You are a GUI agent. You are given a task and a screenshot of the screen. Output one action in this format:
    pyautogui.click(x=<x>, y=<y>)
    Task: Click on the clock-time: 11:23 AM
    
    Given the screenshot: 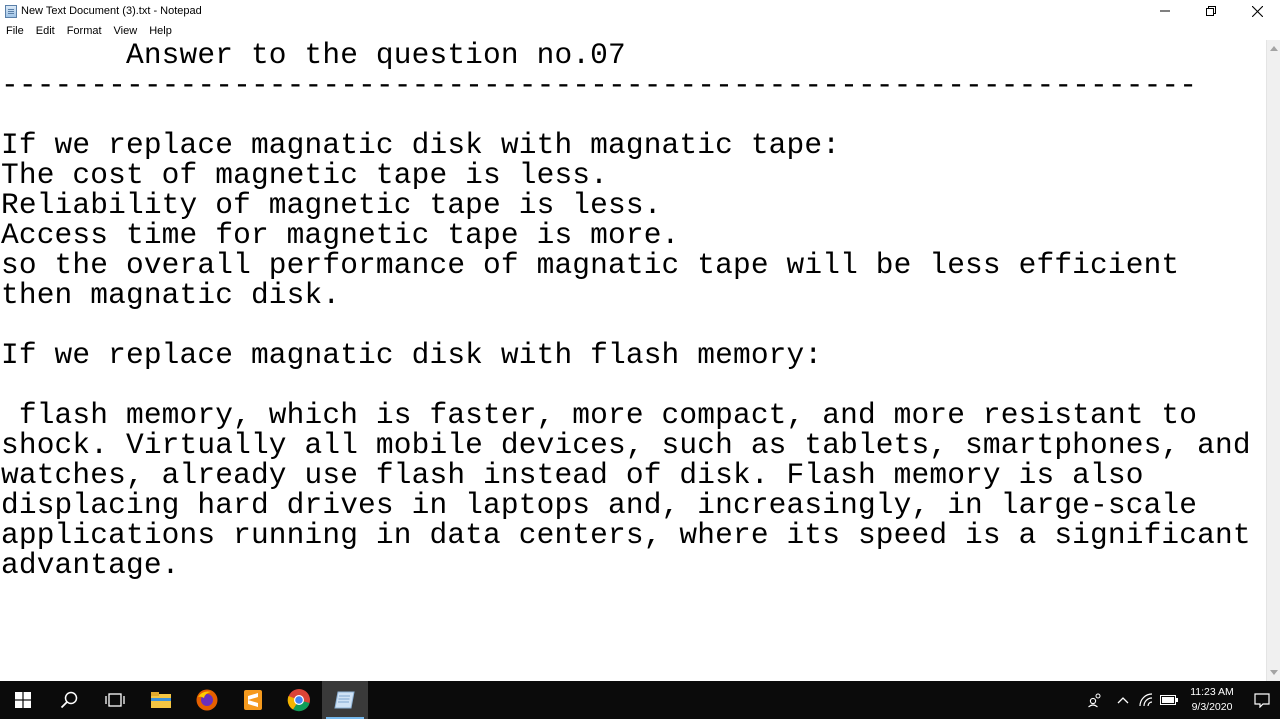 What is the action you would take?
    pyautogui.click(x=1212, y=692)
    